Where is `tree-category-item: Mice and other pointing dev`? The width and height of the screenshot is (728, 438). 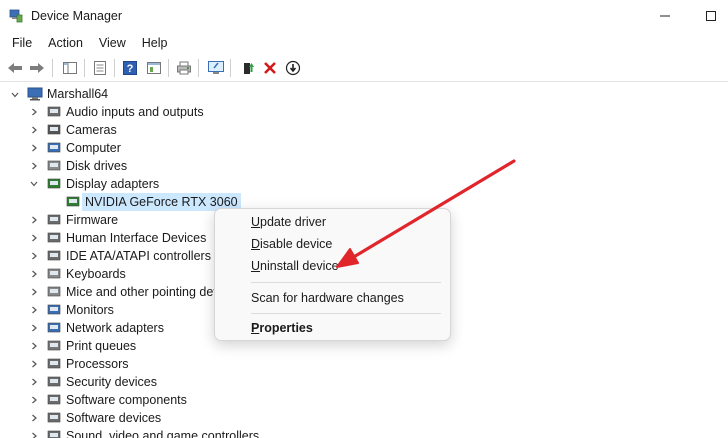 tree-category-item: Mice and other pointing dev is located at coordinates (143, 292).